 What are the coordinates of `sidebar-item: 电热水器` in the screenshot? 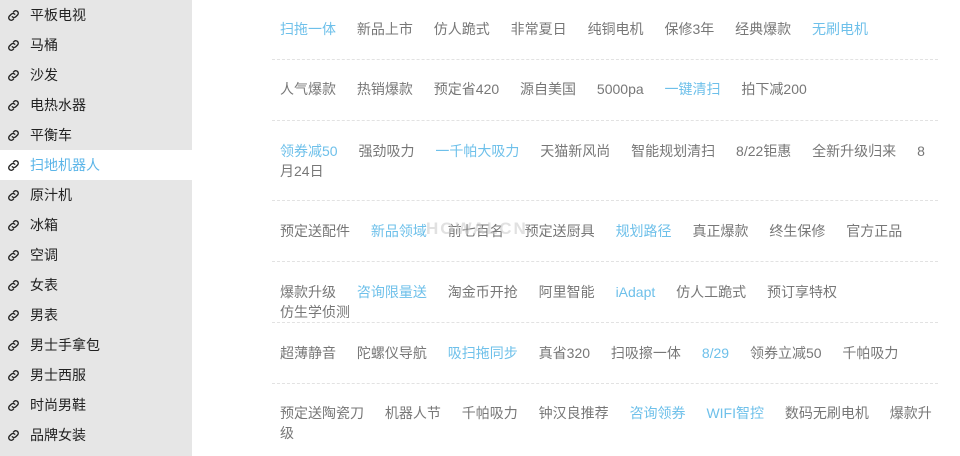 It's located at (96, 105).